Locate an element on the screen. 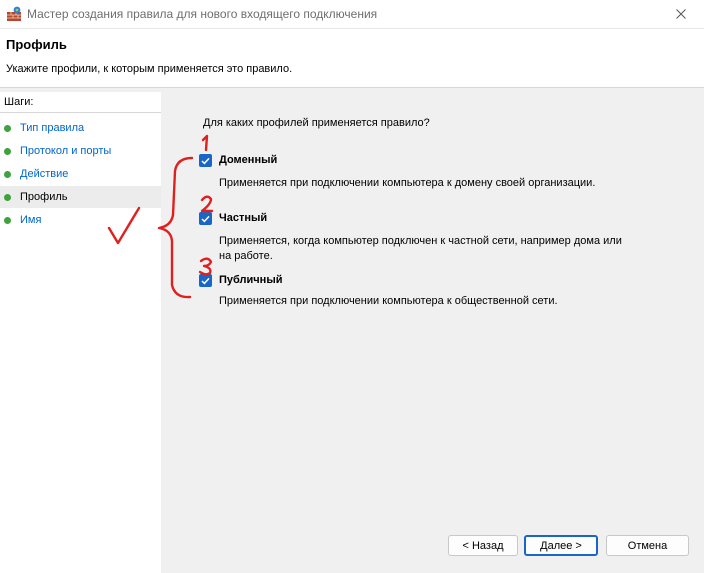  sidebar-item-label: Тип правила is located at coordinates (52, 128).